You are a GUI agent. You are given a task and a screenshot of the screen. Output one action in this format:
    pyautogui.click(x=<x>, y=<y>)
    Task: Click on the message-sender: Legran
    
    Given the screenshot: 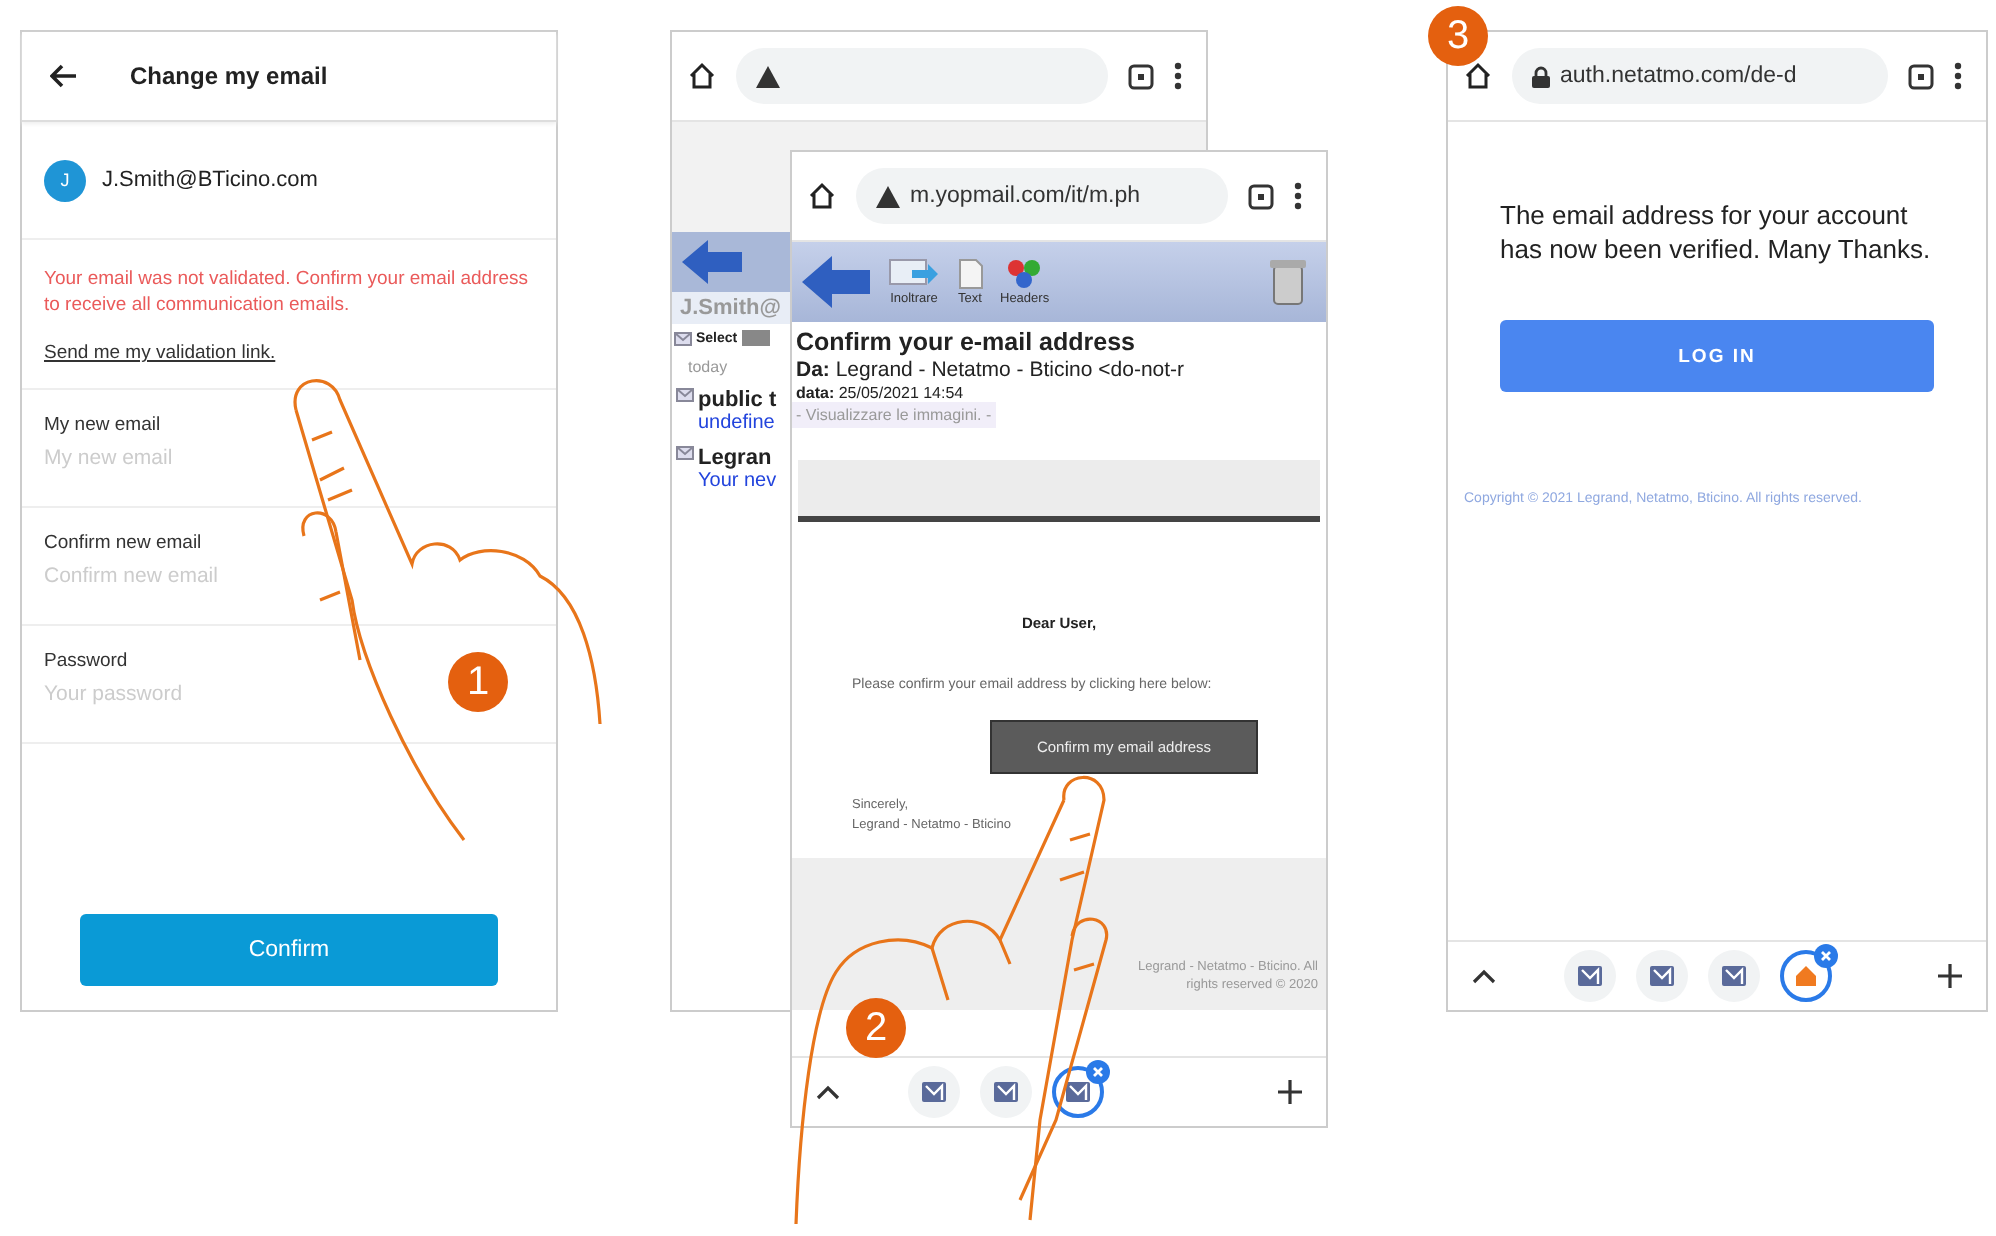 What is the action you would take?
    pyautogui.click(x=737, y=458)
    